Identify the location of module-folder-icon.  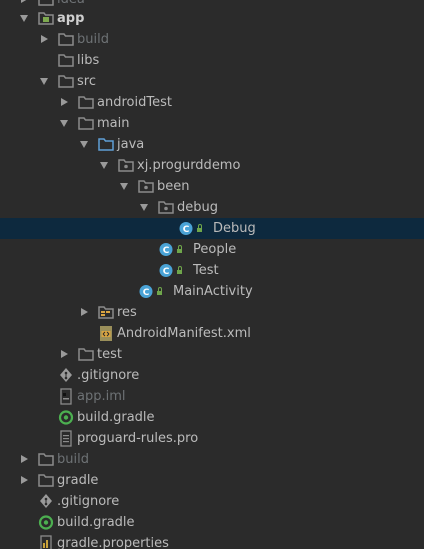
(46, 18).